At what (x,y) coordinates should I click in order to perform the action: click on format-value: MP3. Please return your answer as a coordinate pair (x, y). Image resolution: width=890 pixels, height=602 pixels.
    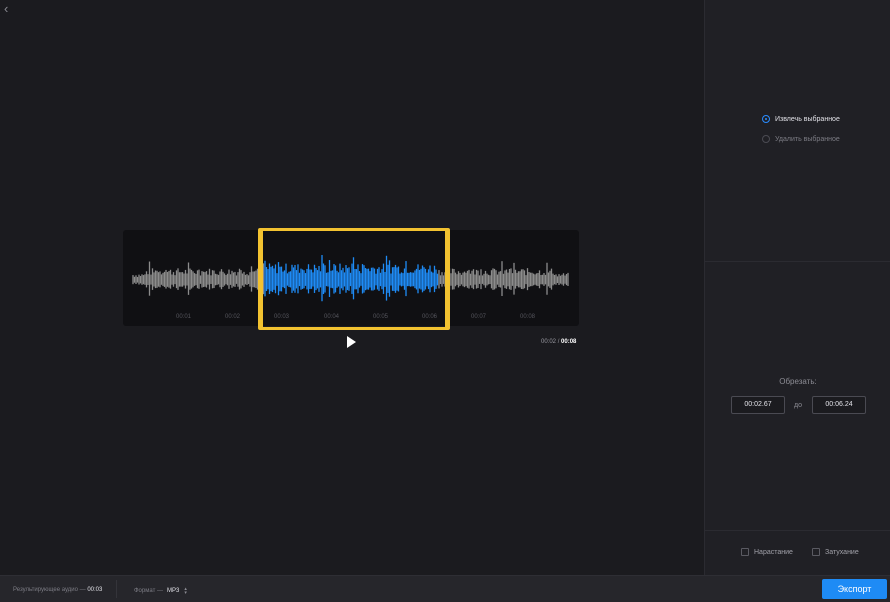
    Looking at the image, I should click on (173, 591).